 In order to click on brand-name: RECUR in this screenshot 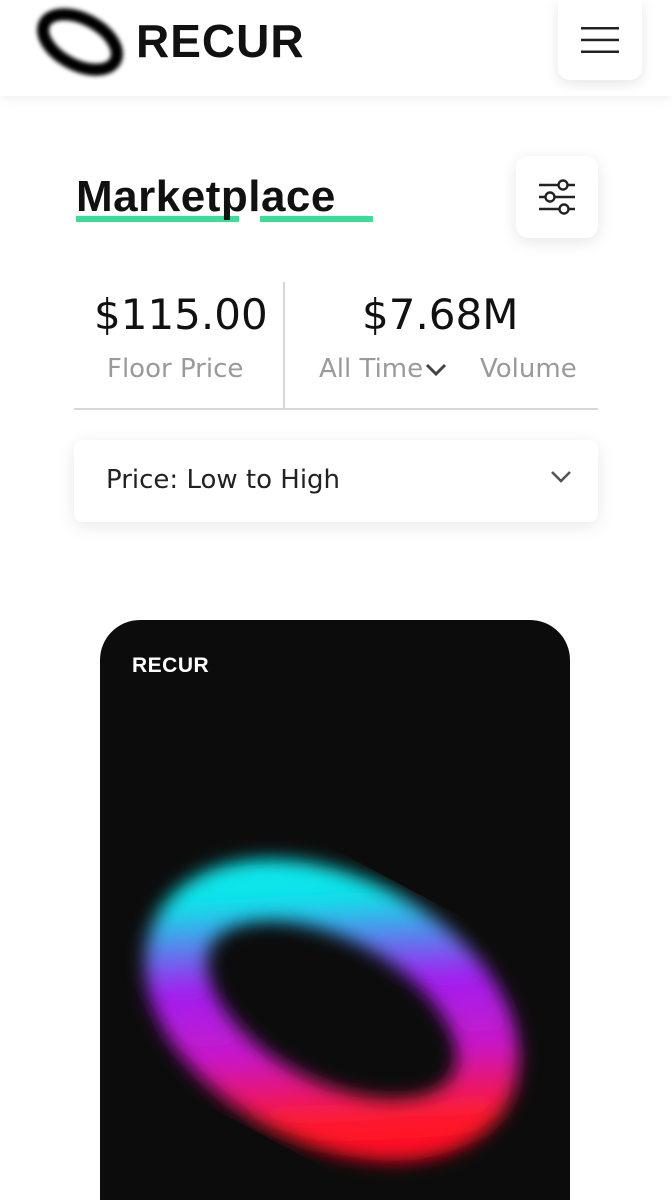, I will do `click(220, 41)`.